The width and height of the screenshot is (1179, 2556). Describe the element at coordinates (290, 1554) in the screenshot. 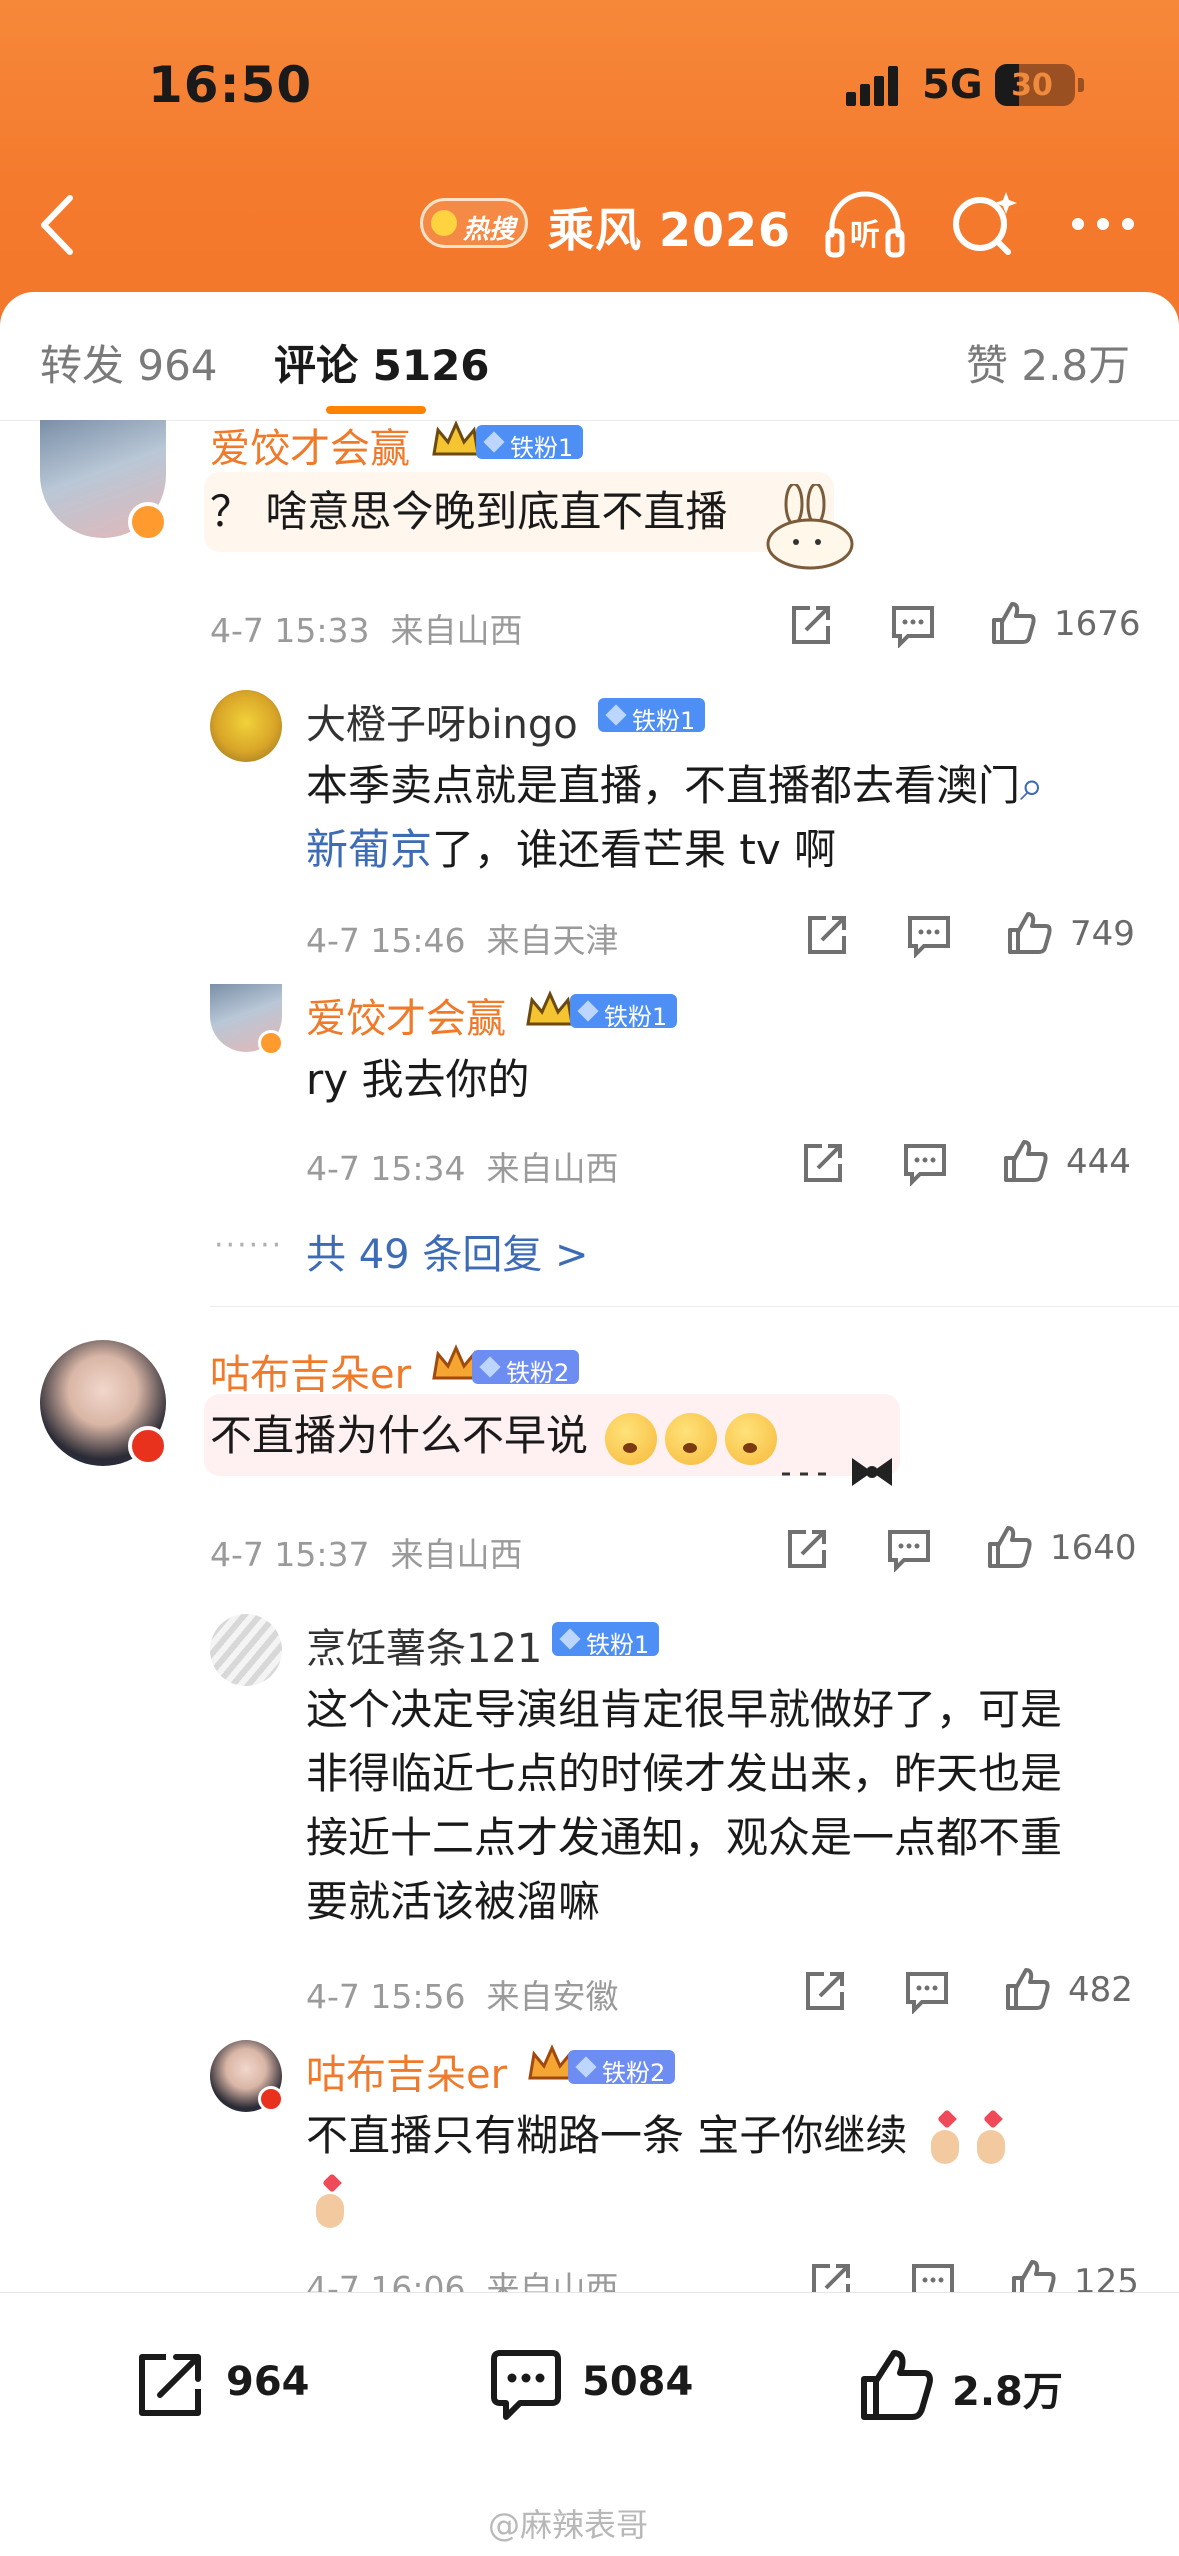

I see `comment-time: 4-7 15:37` at that location.